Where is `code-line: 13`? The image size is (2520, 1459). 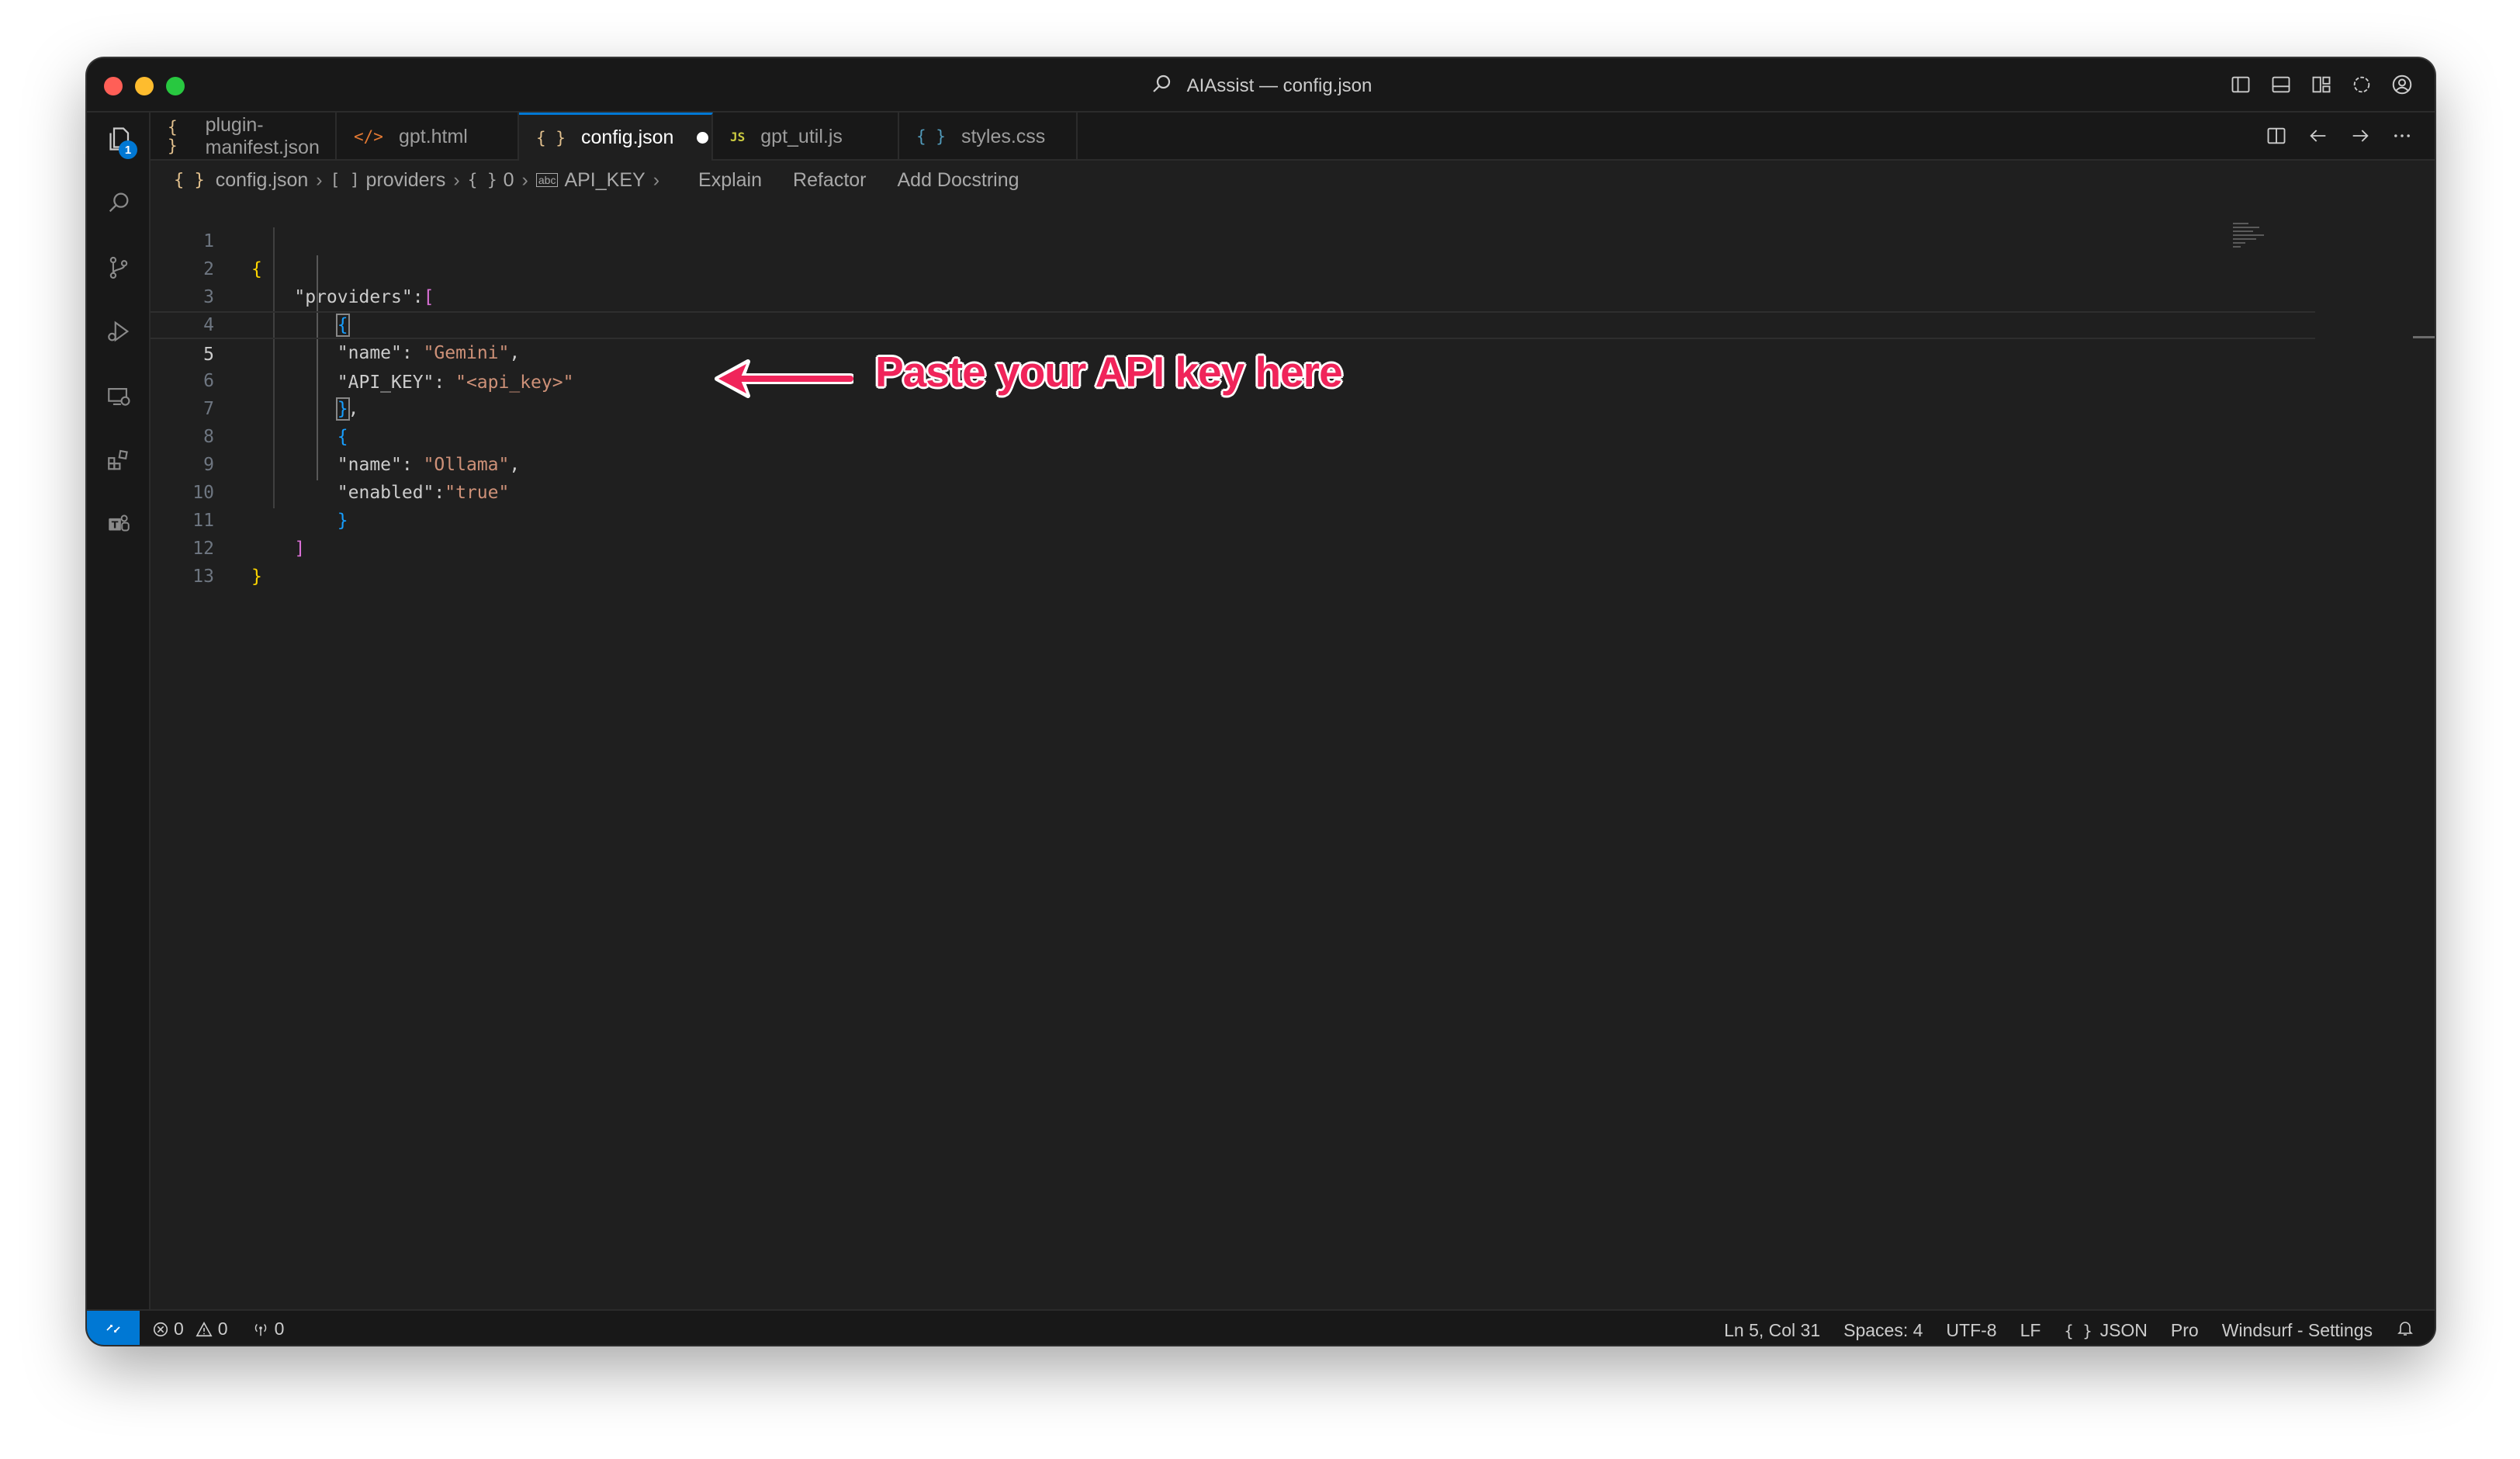 code-line: 13 is located at coordinates (1233, 561).